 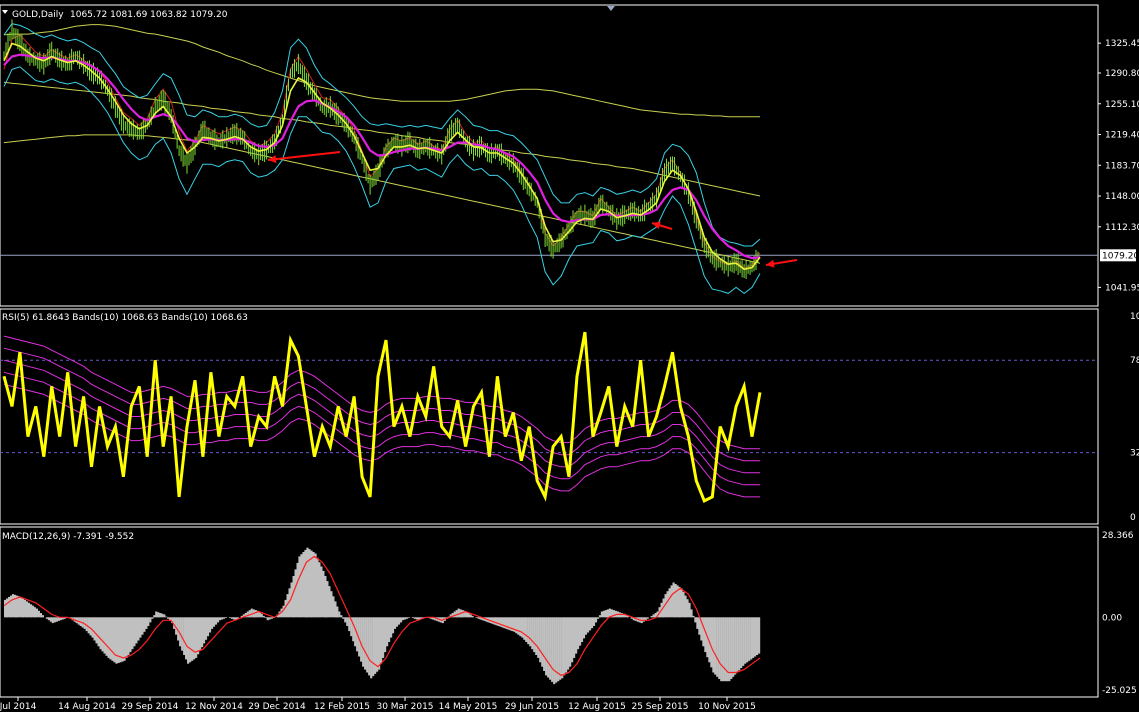 I want to click on symbol-label: GOLD,Daily, so click(x=38, y=15).